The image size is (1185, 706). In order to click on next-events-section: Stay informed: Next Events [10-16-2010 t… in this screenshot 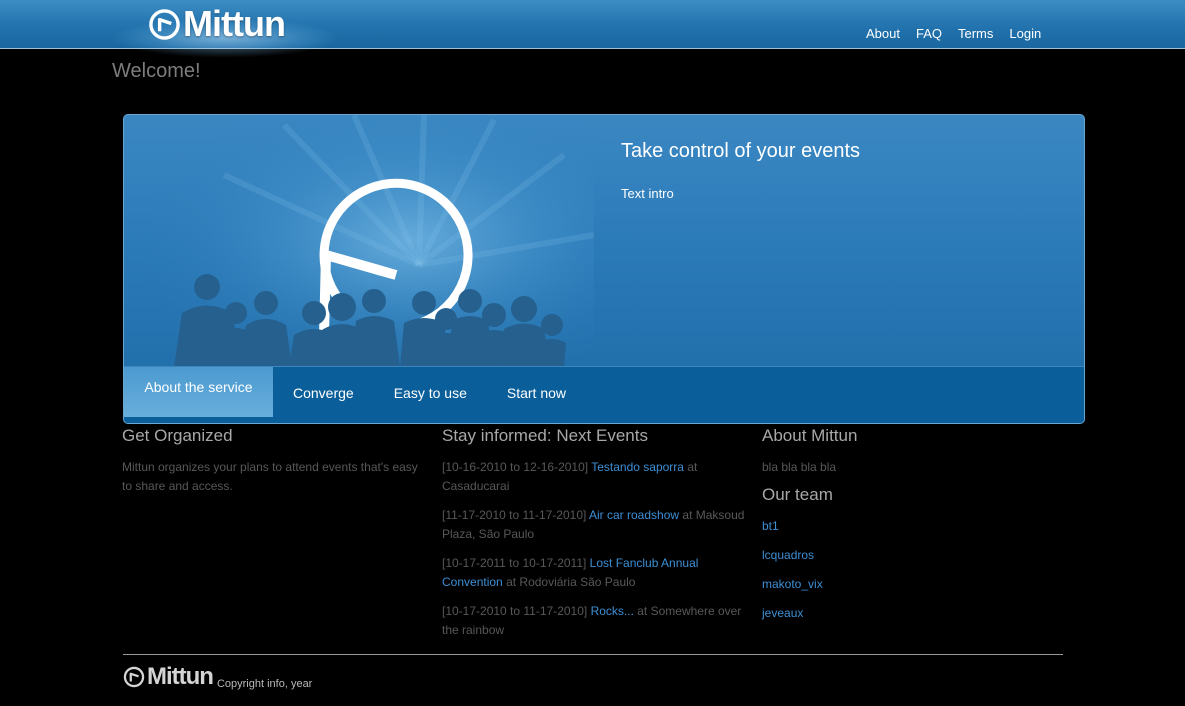, I will do `click(593, 538)`.